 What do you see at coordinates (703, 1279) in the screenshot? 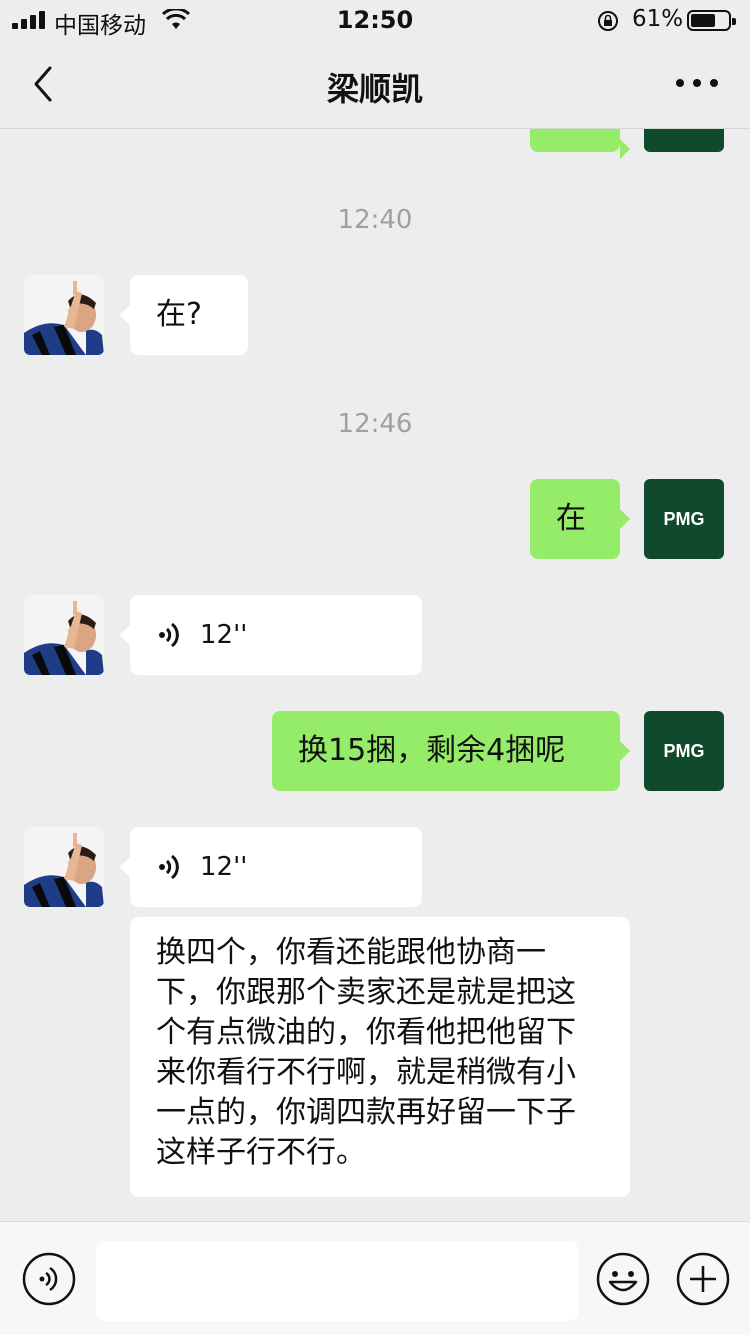
I see `plus-icon` at bounding box center [703, 1279].